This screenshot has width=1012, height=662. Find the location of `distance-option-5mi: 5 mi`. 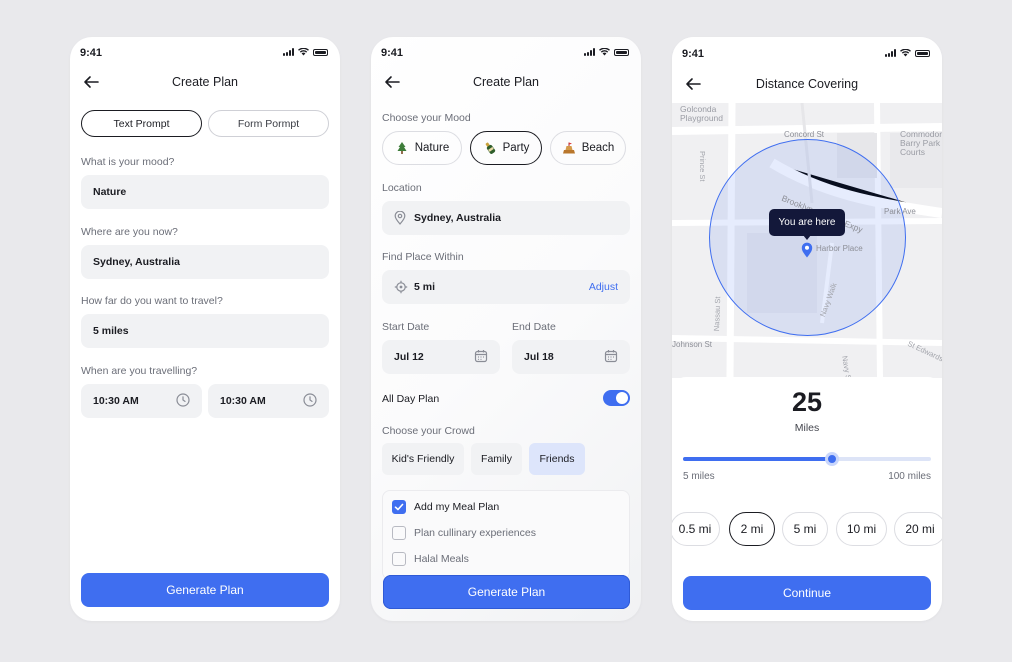

distance-option-5mi: 5 mi is located at coordinates (805, 529).